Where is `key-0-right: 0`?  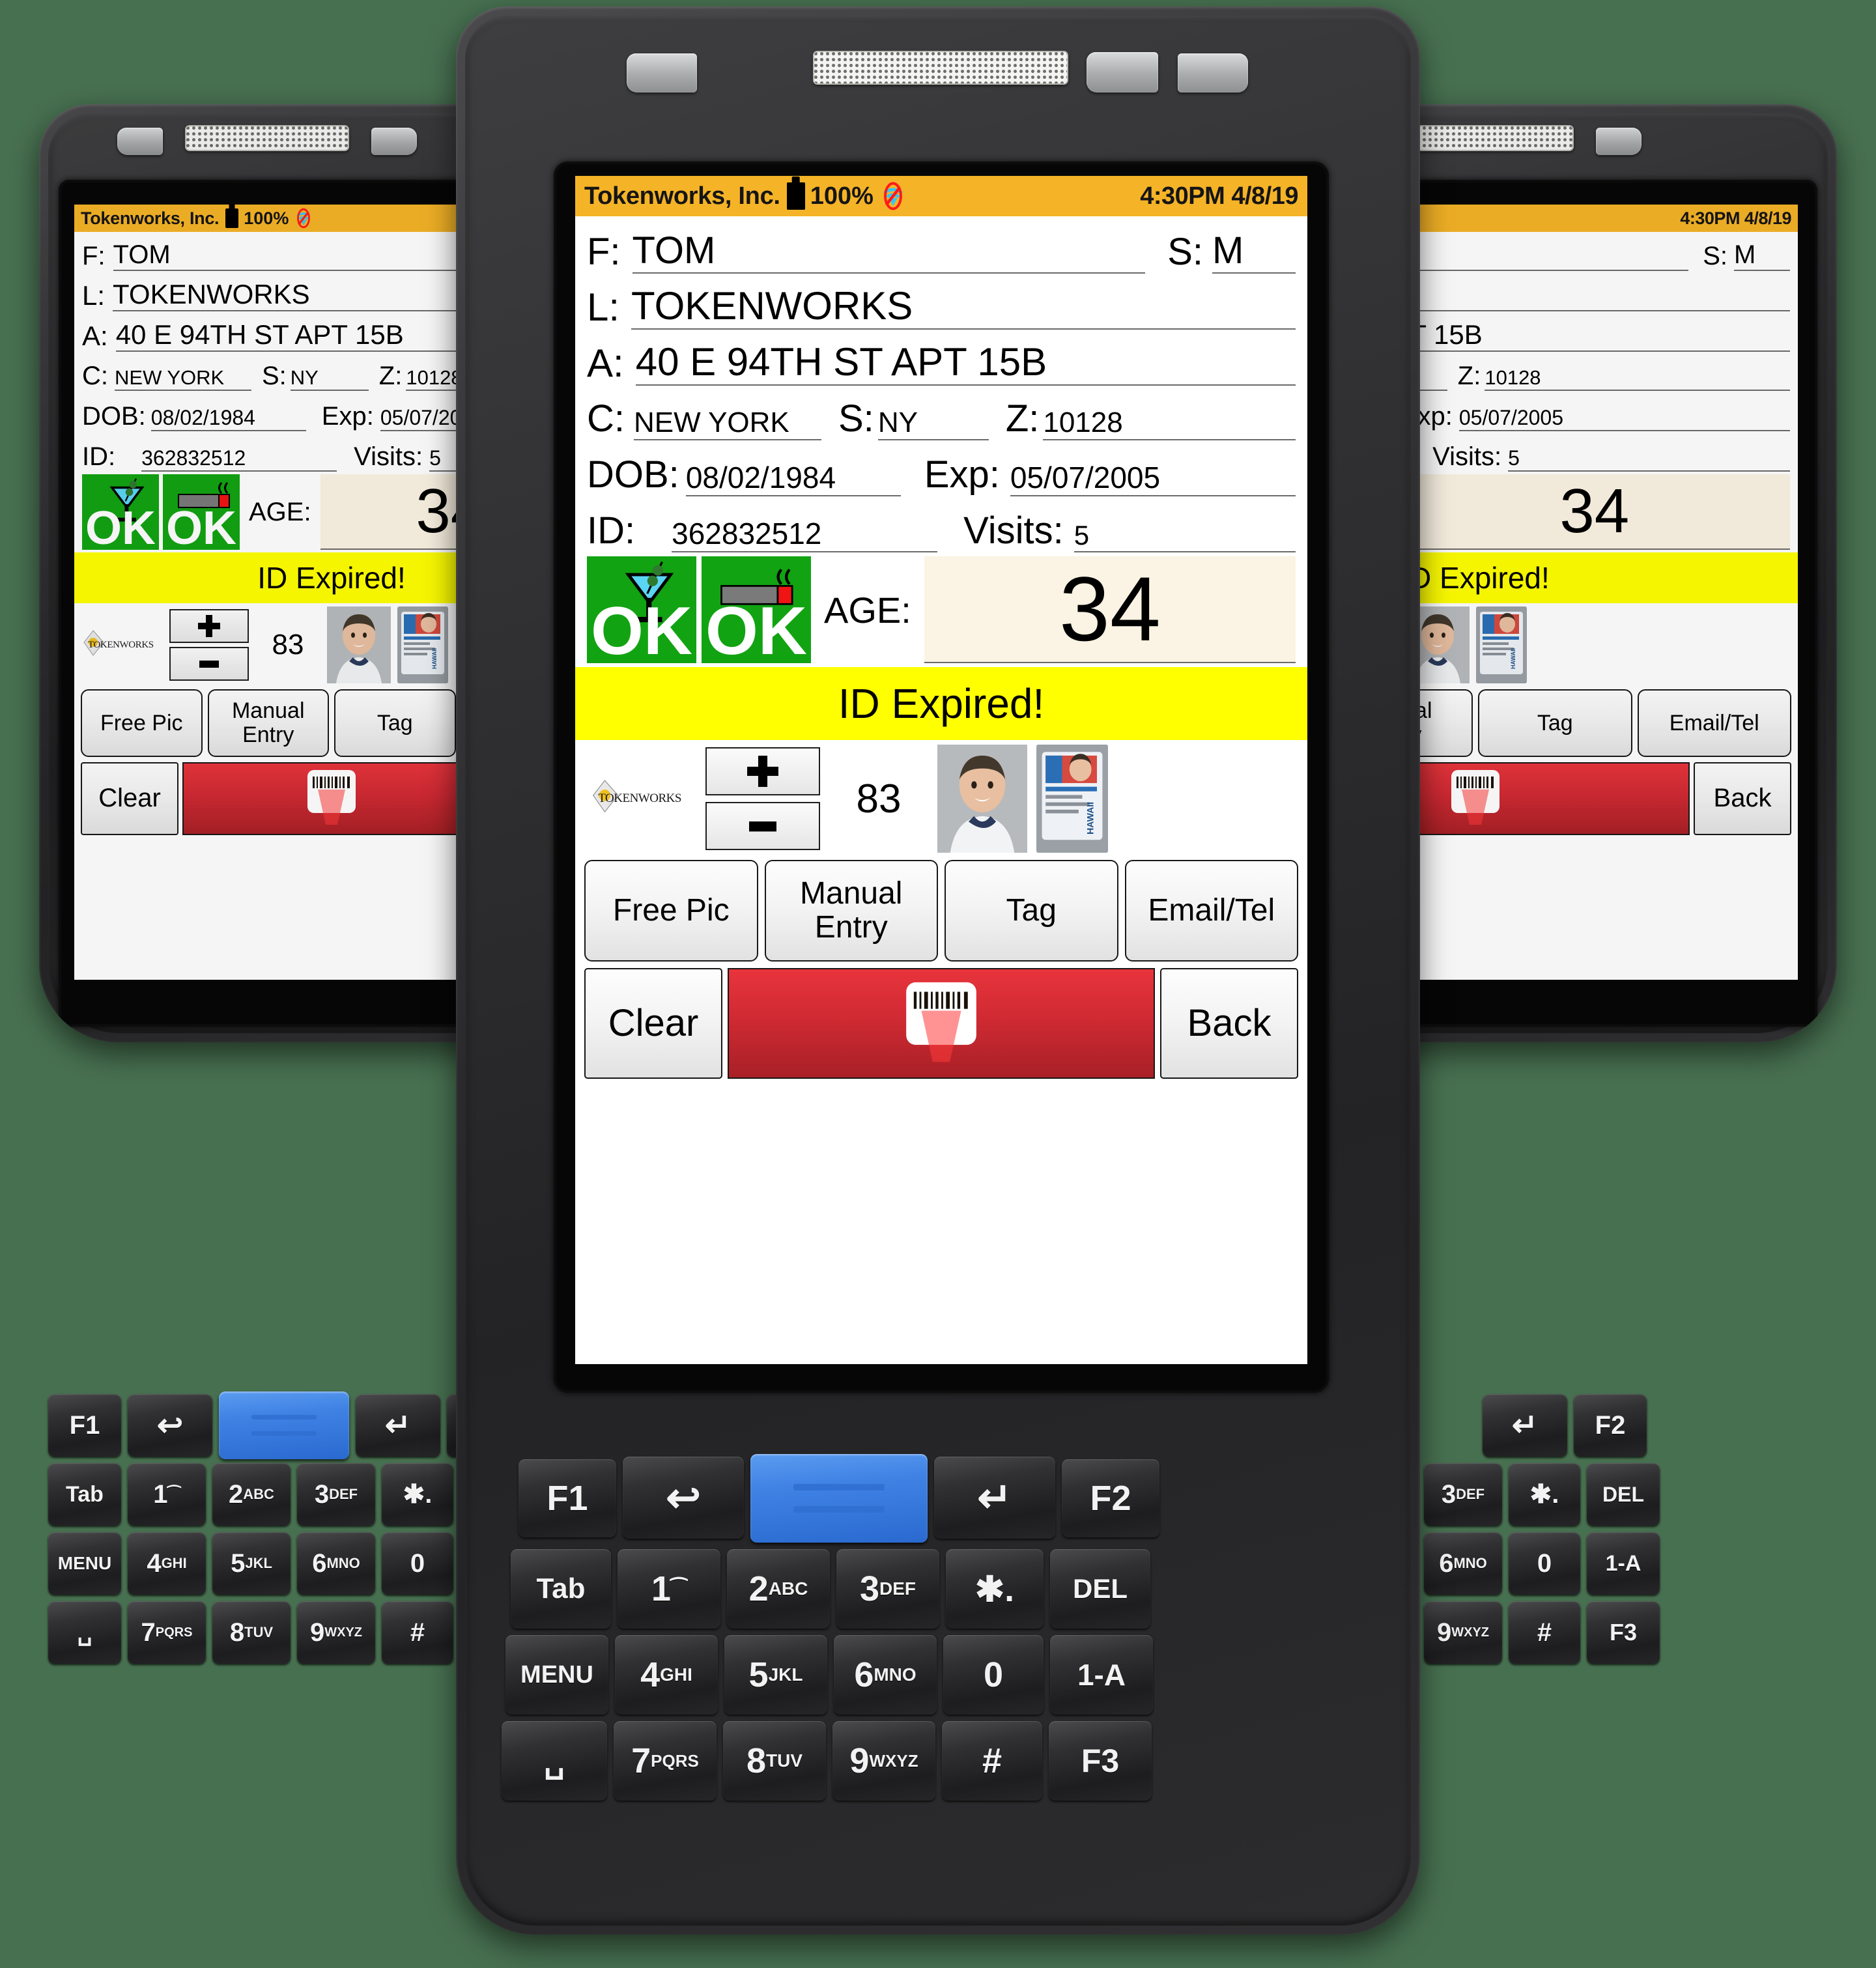
key-0-right: 0 is located at coordinates (1545, 1563).